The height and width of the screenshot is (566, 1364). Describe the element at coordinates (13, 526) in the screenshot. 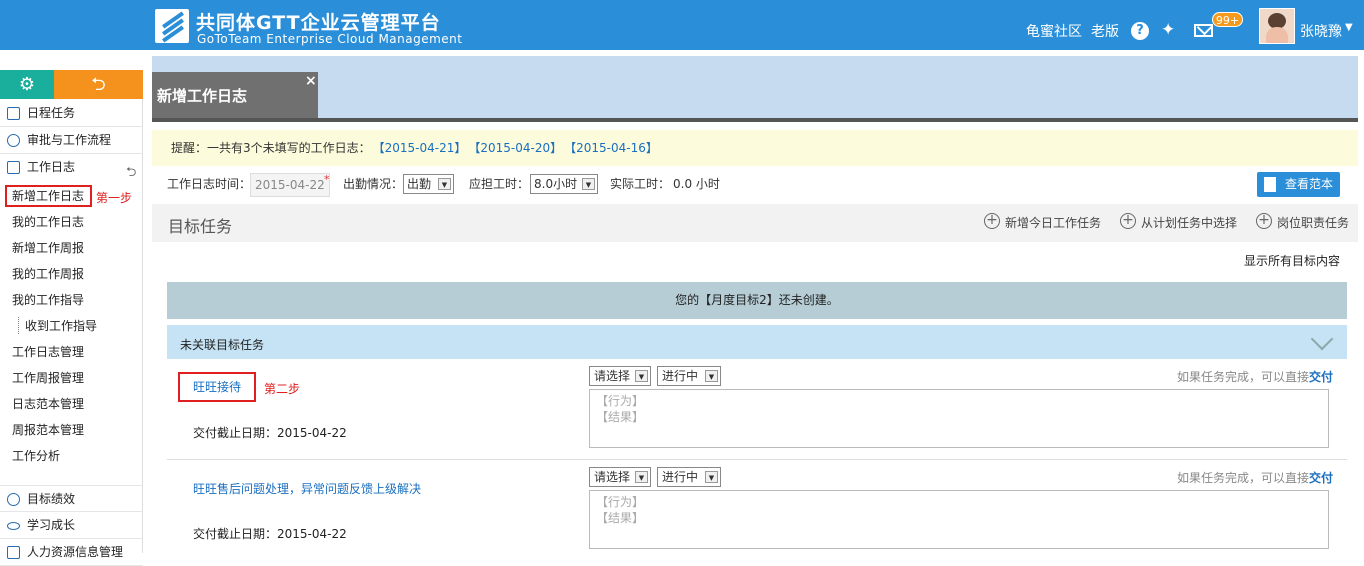

I see `glasses-icon` at that location.